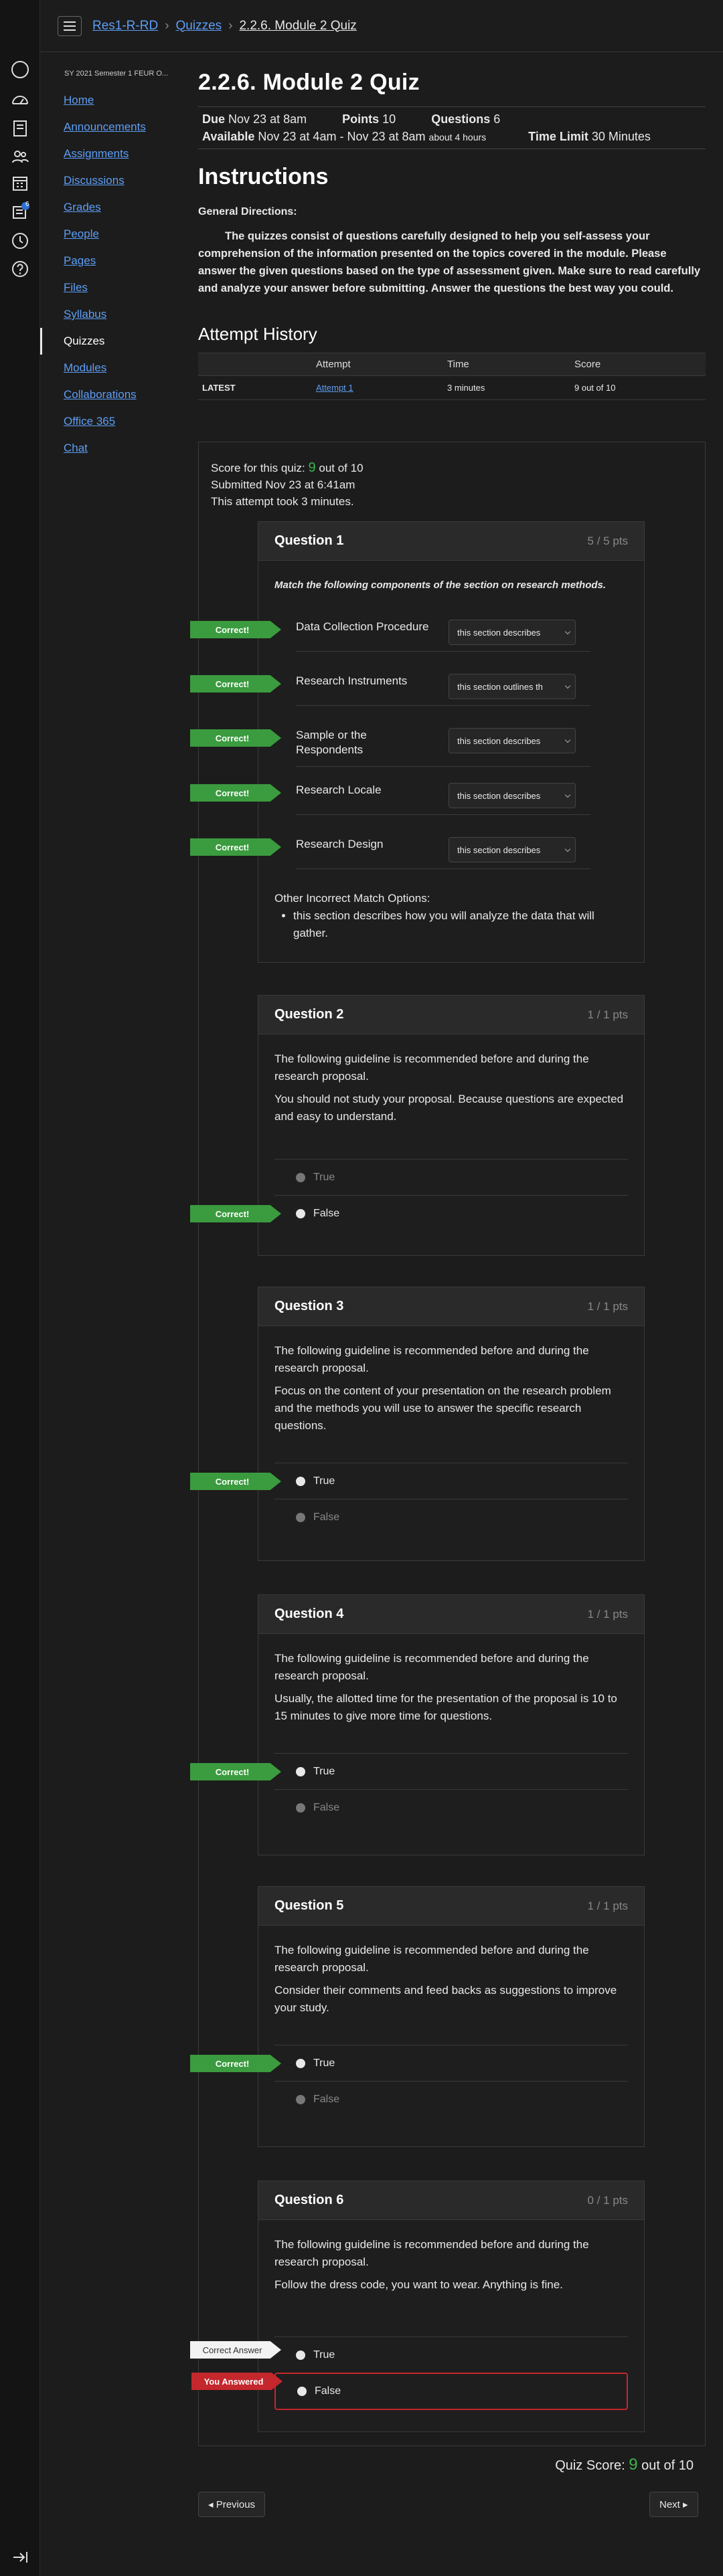 The image size is (723, 2576). What do you see at coordinates (20, 2557) in the screenshot?
I see `collapse-nav-icon` at bounding box center [20, 2557].